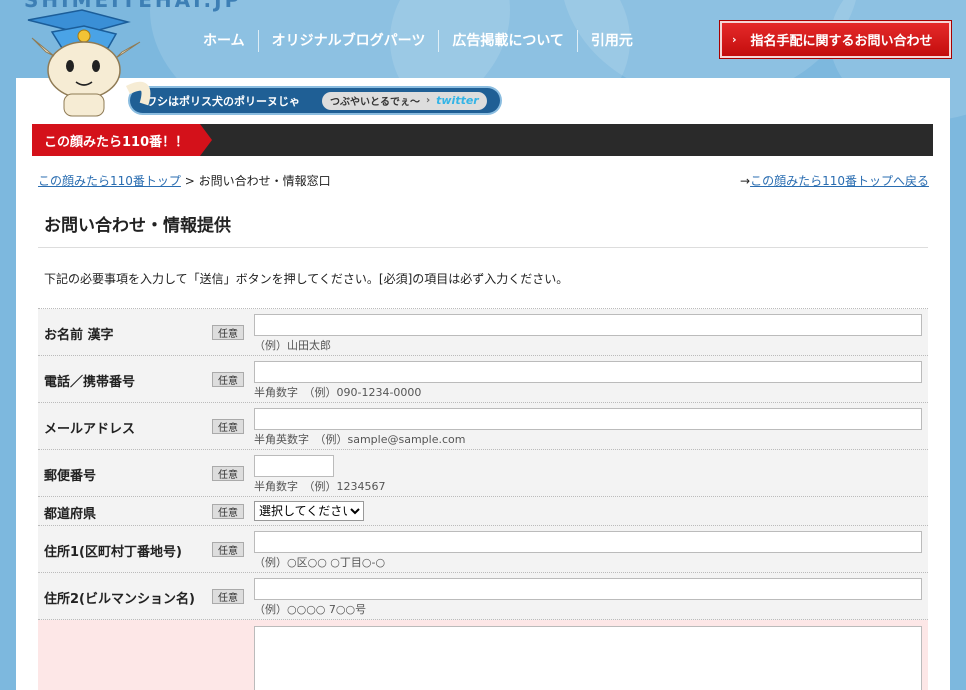 This screenshot has height=690, width=966. Describe the element at coordinates (70, 476) in the screenshot. I see `zip-label: 郵便番号` at that location.